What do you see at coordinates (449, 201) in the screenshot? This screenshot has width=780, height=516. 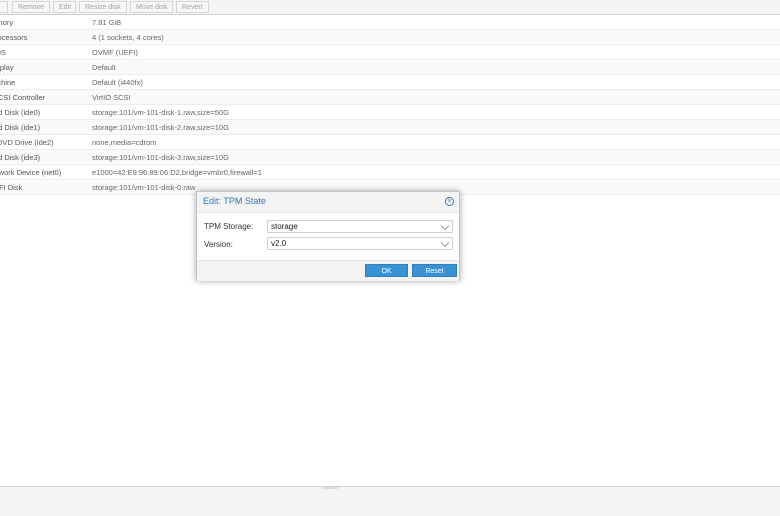 I see `close-icon: ×` at bounding box center [449, 201].